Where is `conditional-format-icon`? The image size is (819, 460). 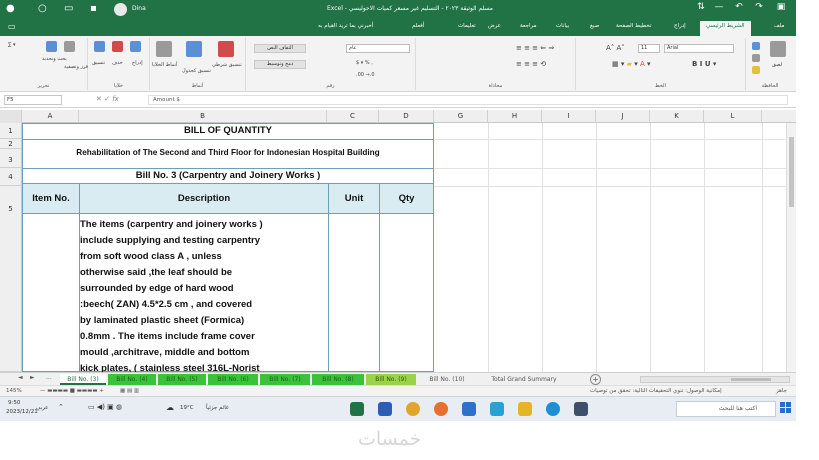
conditional-format-icon is located at coordinates (226, 49).